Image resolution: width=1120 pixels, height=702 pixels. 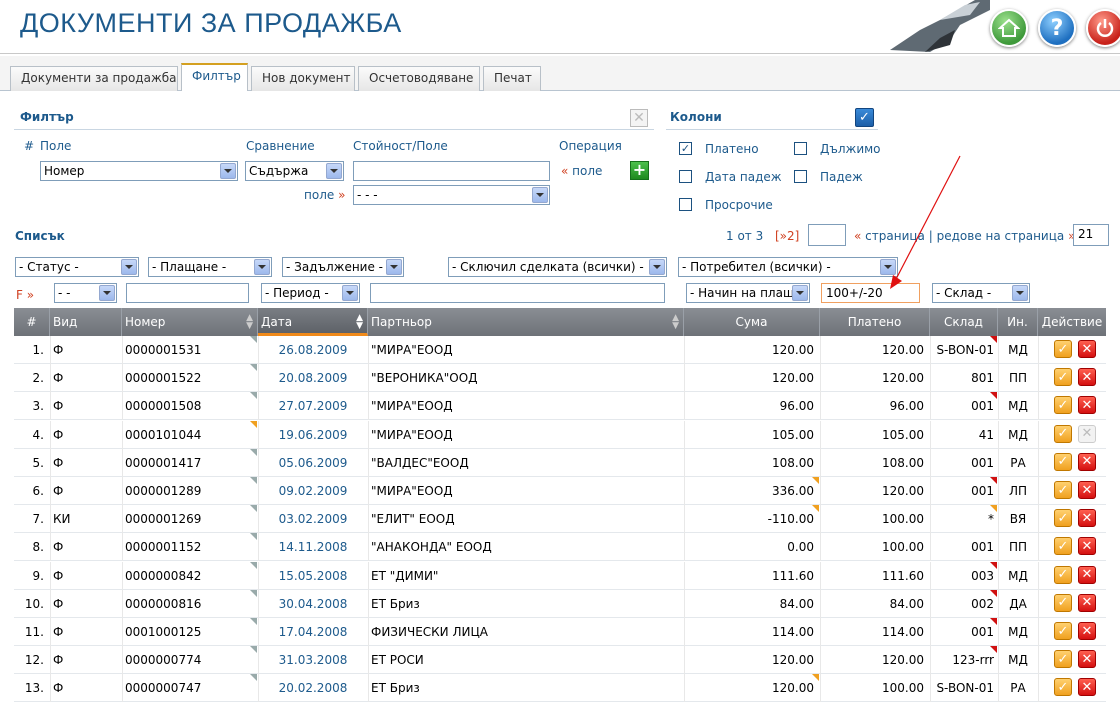 I want to click on col-header-date: Дата ▲ ▼, so click(x=313, y=322).